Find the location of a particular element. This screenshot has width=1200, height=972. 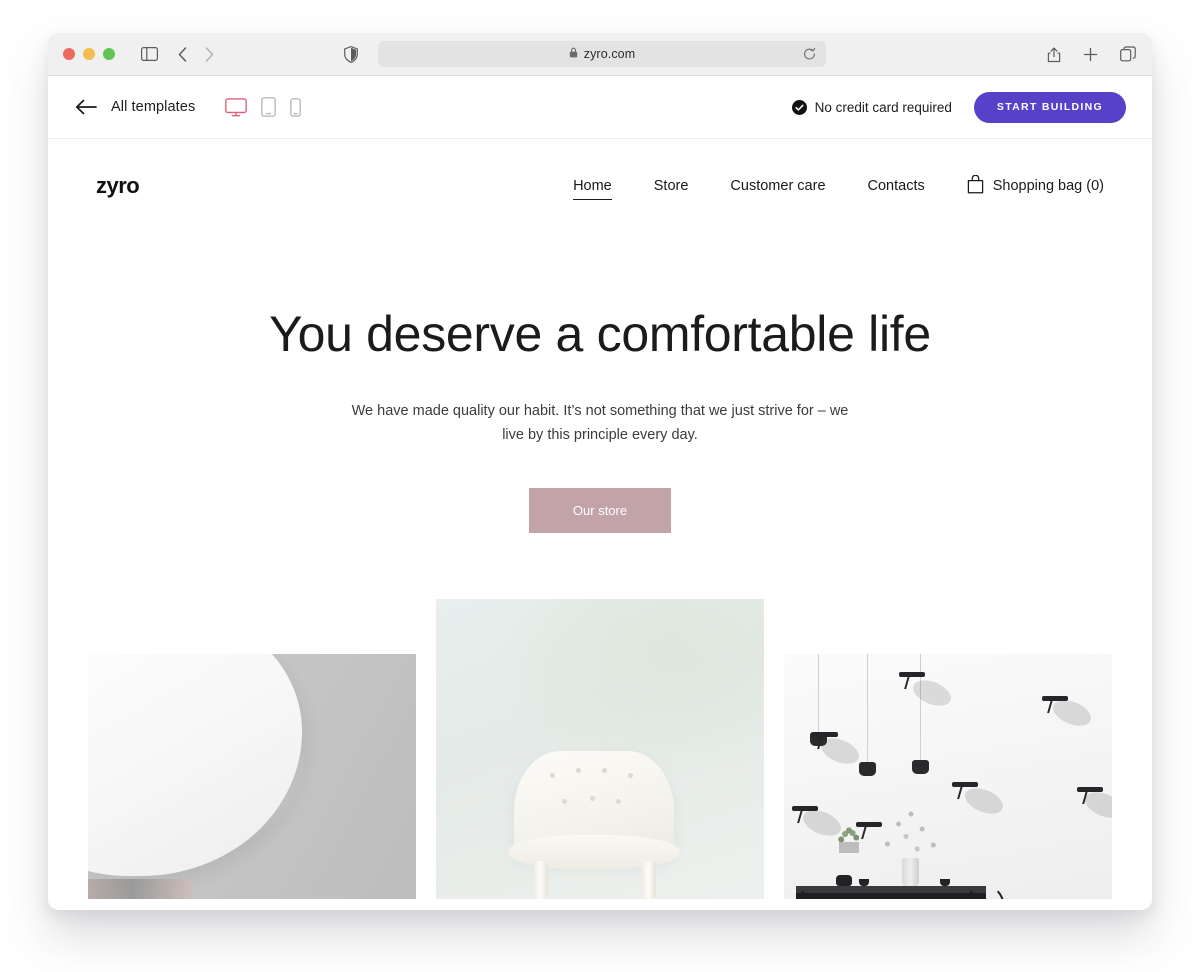

plus-icon is located at coordinates (1090, 54).